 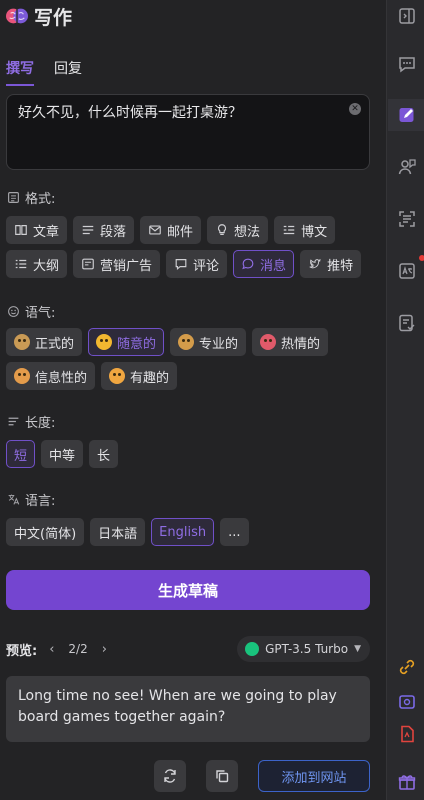 I want to click on tone-label: 语气:, so click(x=40, y=313).